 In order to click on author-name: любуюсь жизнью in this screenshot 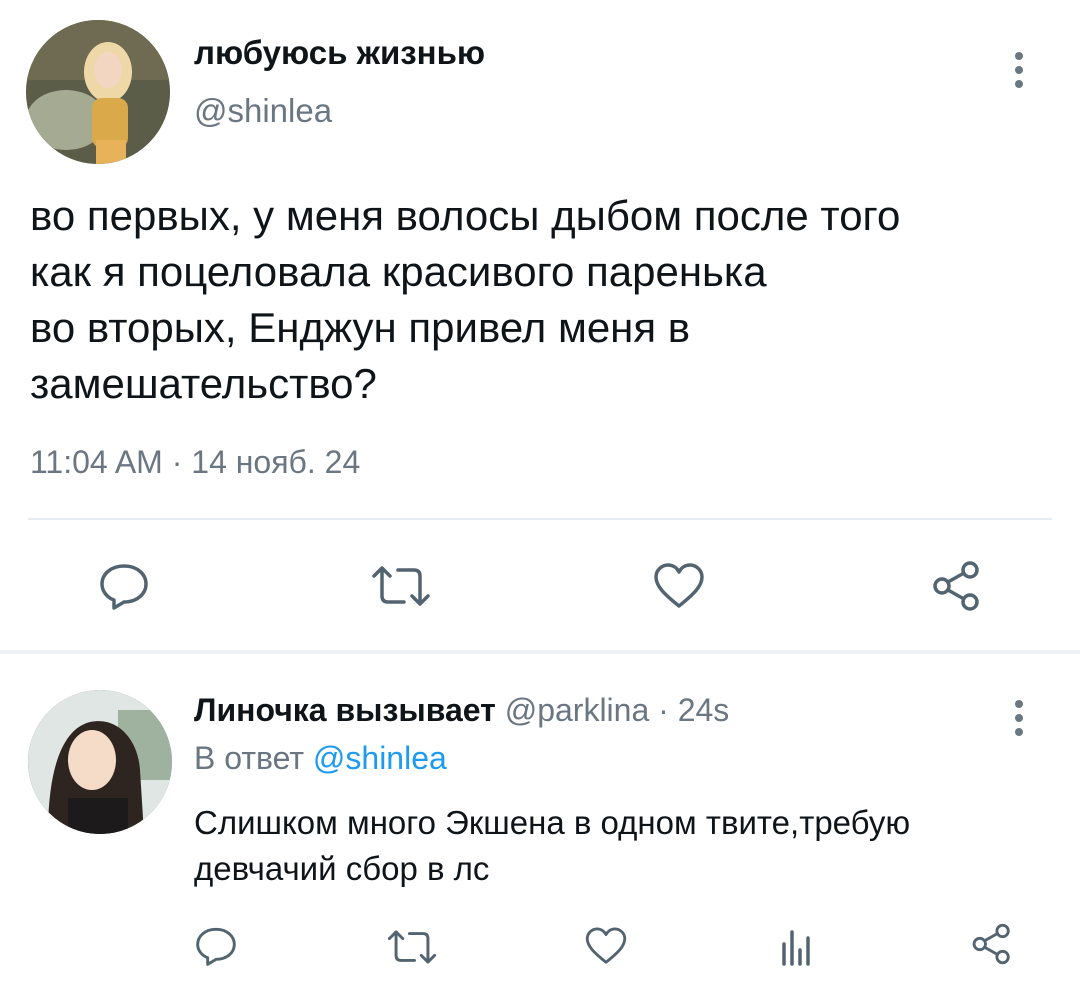, I will do `click(339, 53)`.